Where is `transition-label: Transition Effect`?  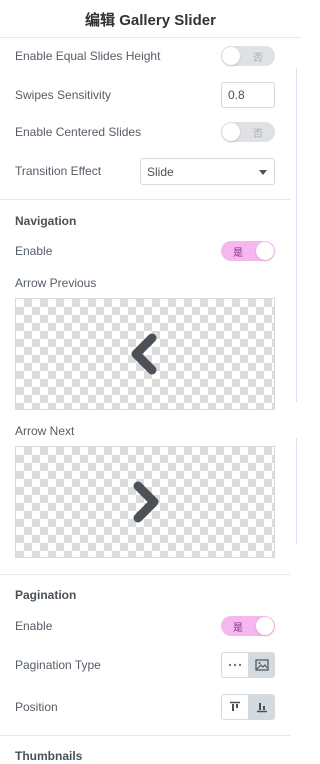 transition-label: Transition Effect is located at coordinates (58, 171).